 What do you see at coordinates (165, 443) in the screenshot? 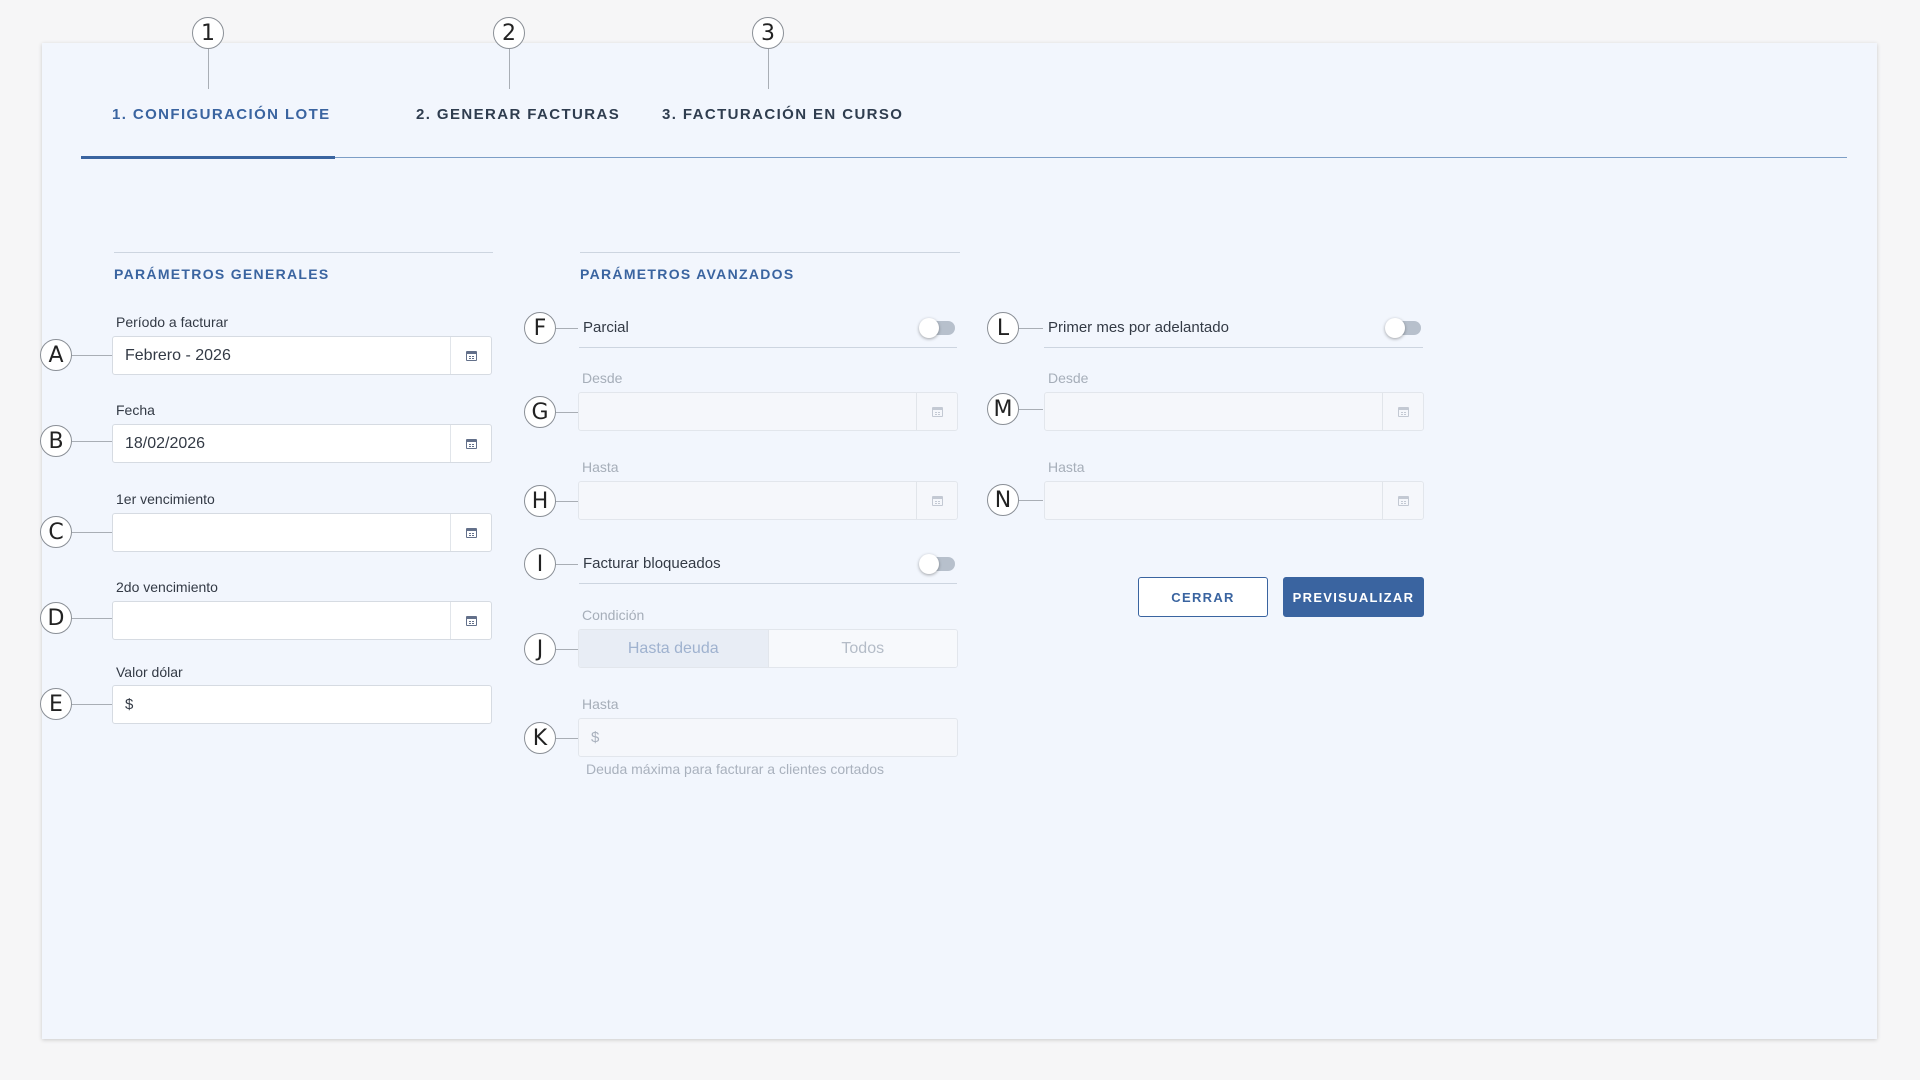
I see `fecha-value: 18/02/2026` at bounding box center [165, 443].